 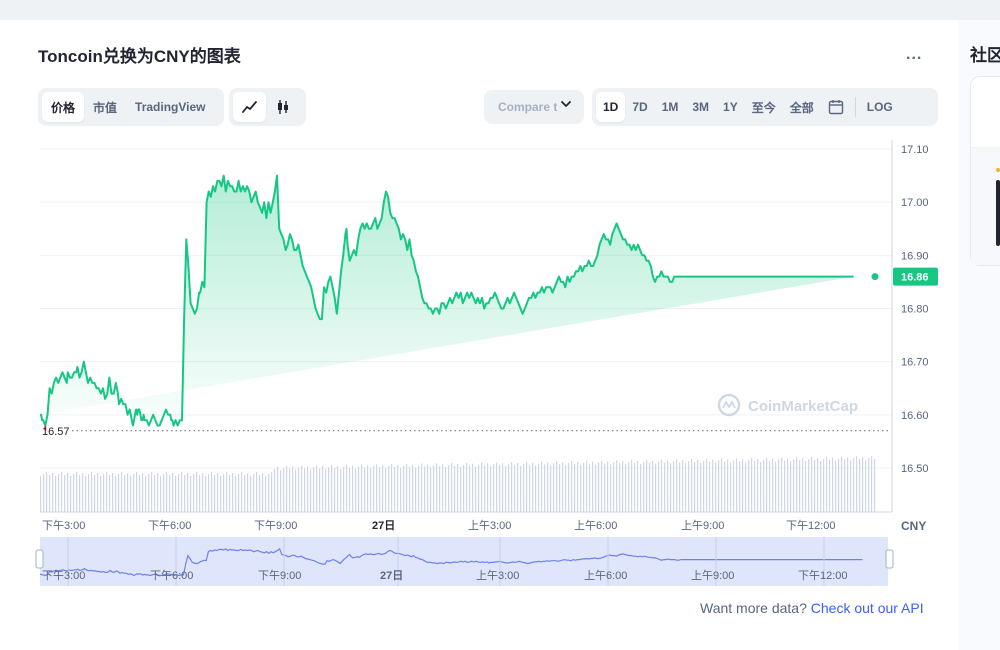 I want to click on y-tick-label: 16.80, so click(x=915, y=310).